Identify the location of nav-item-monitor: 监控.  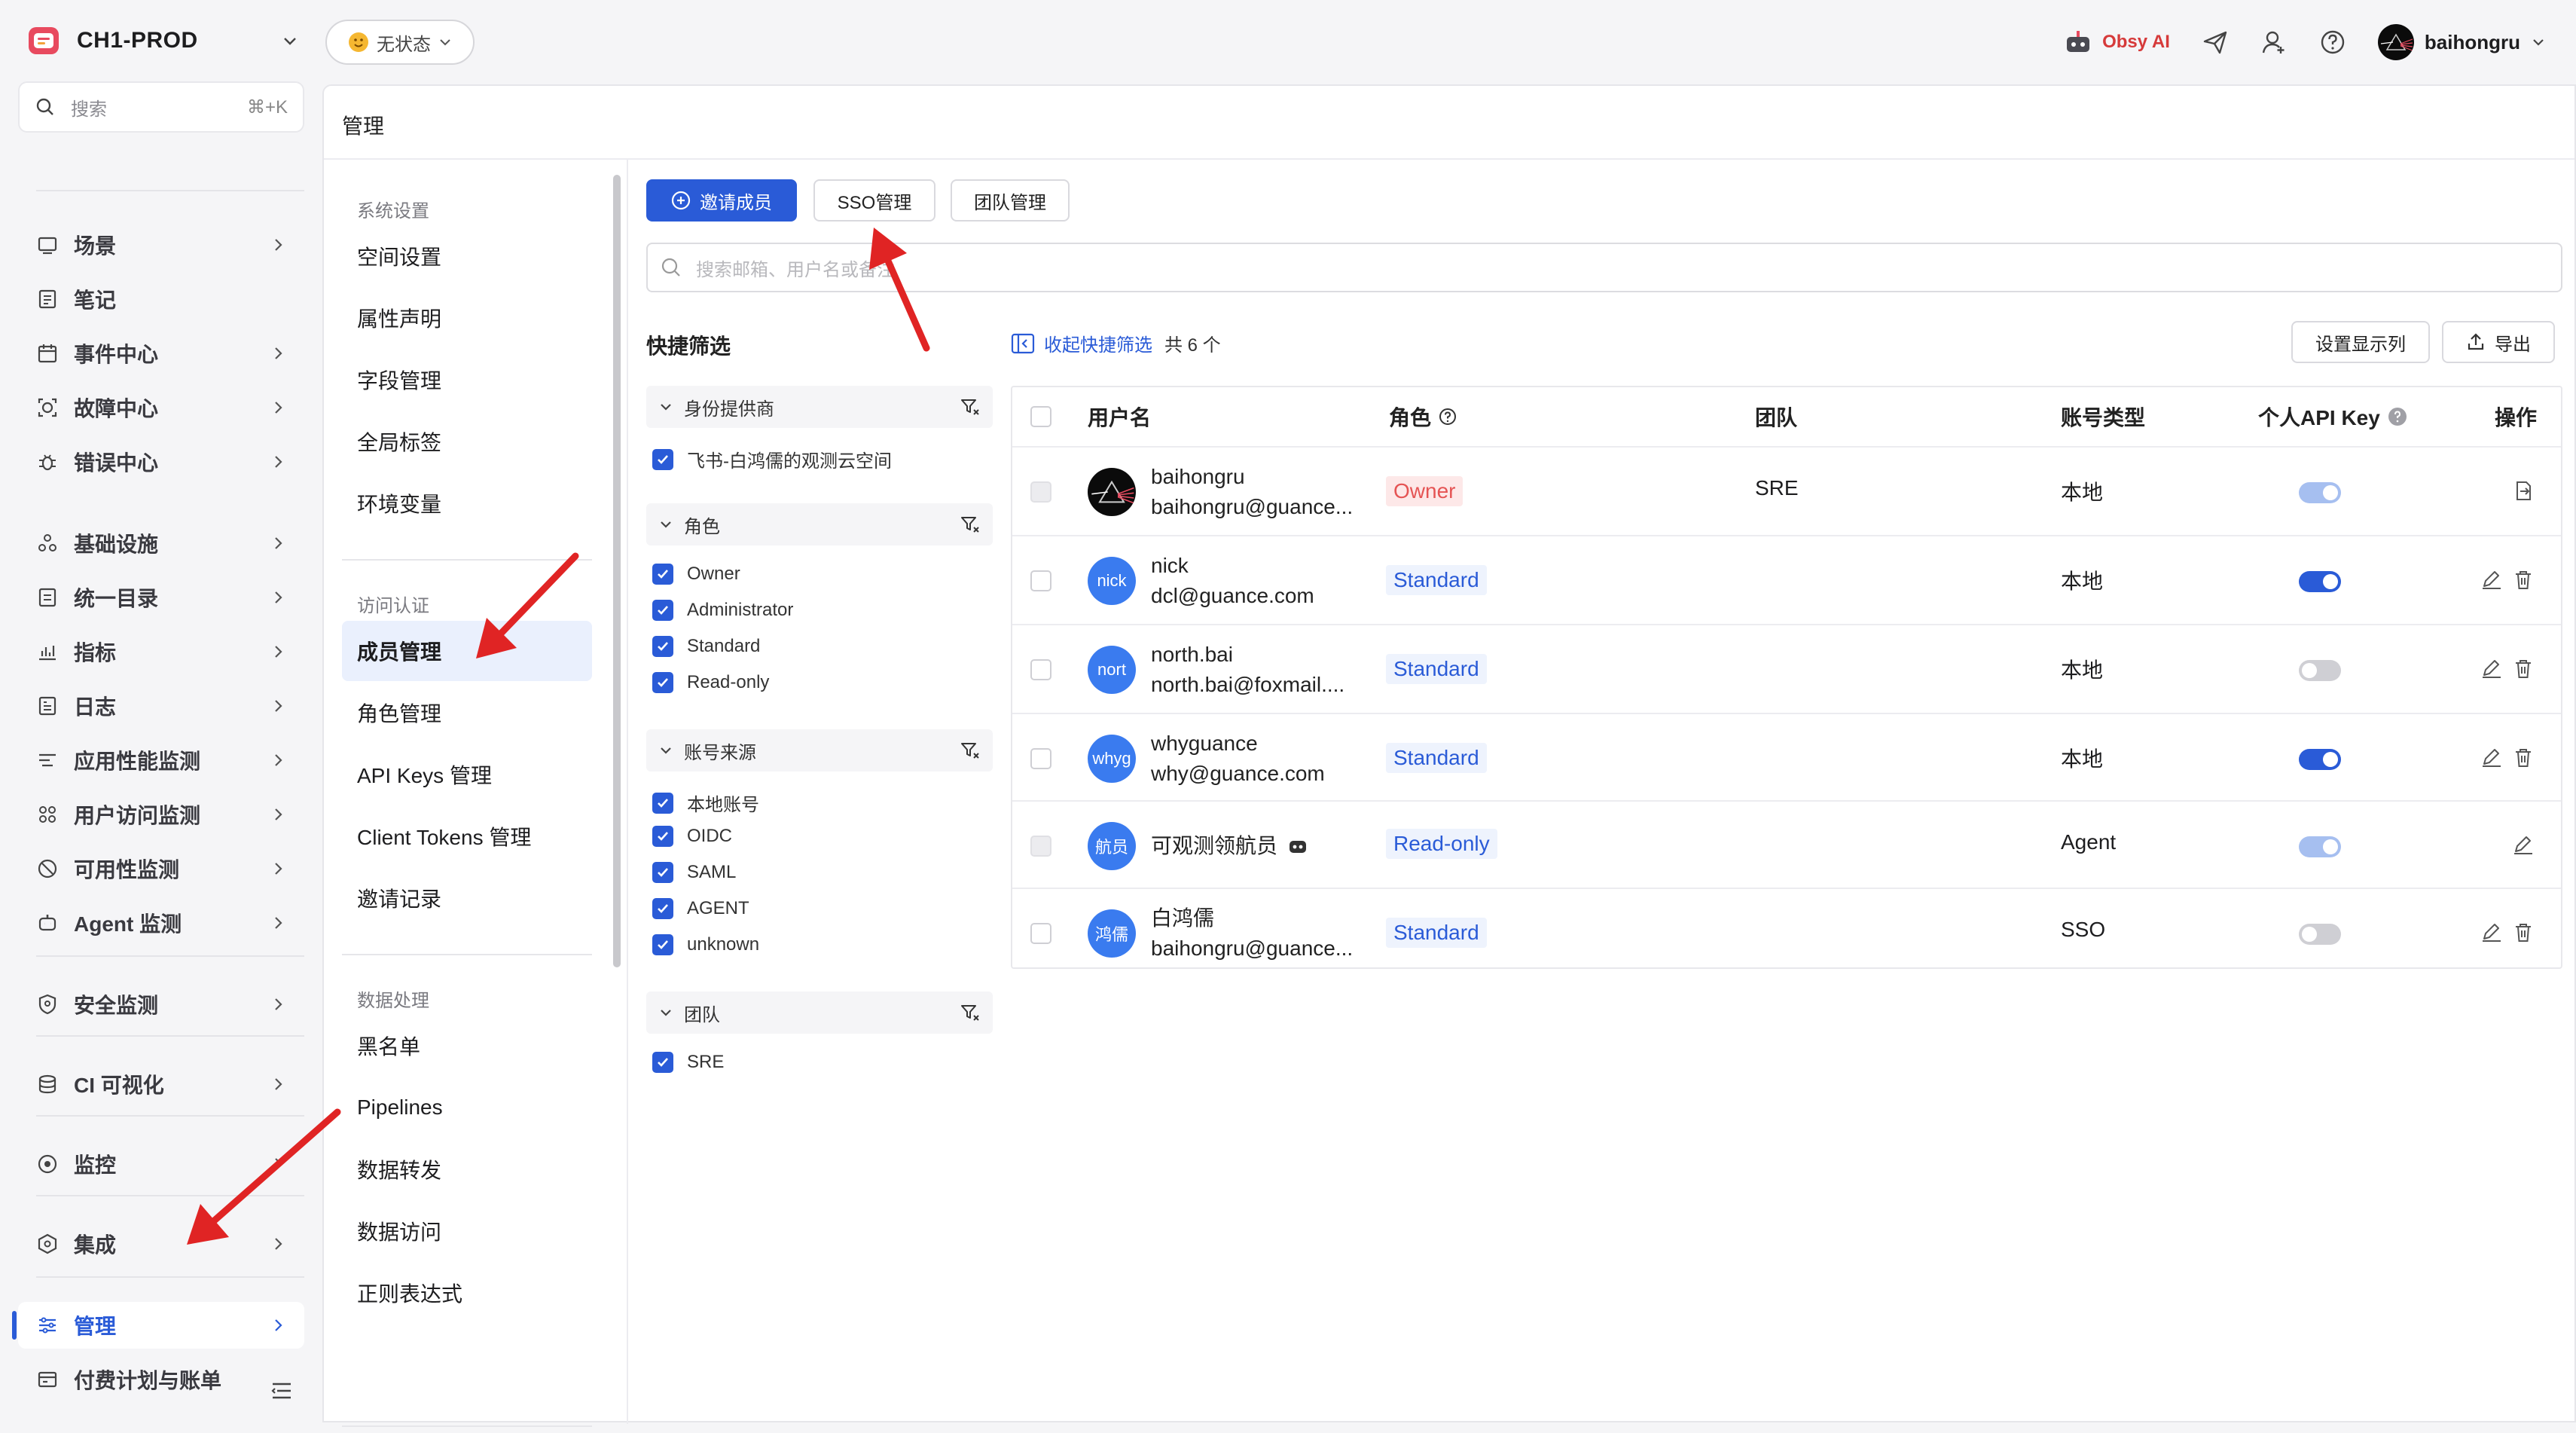
(161, 1164).